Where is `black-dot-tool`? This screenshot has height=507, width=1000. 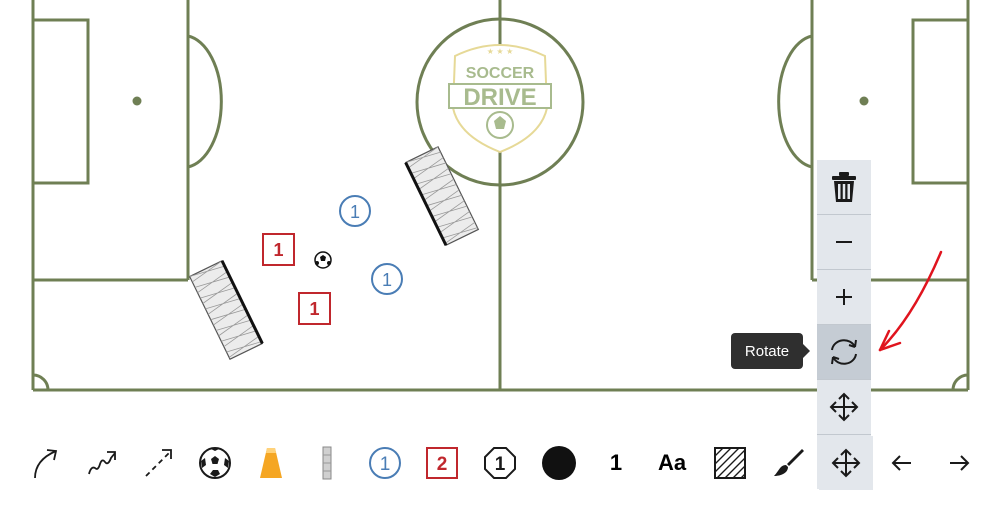
black-dot-tool is located at coordinates (559, 463).